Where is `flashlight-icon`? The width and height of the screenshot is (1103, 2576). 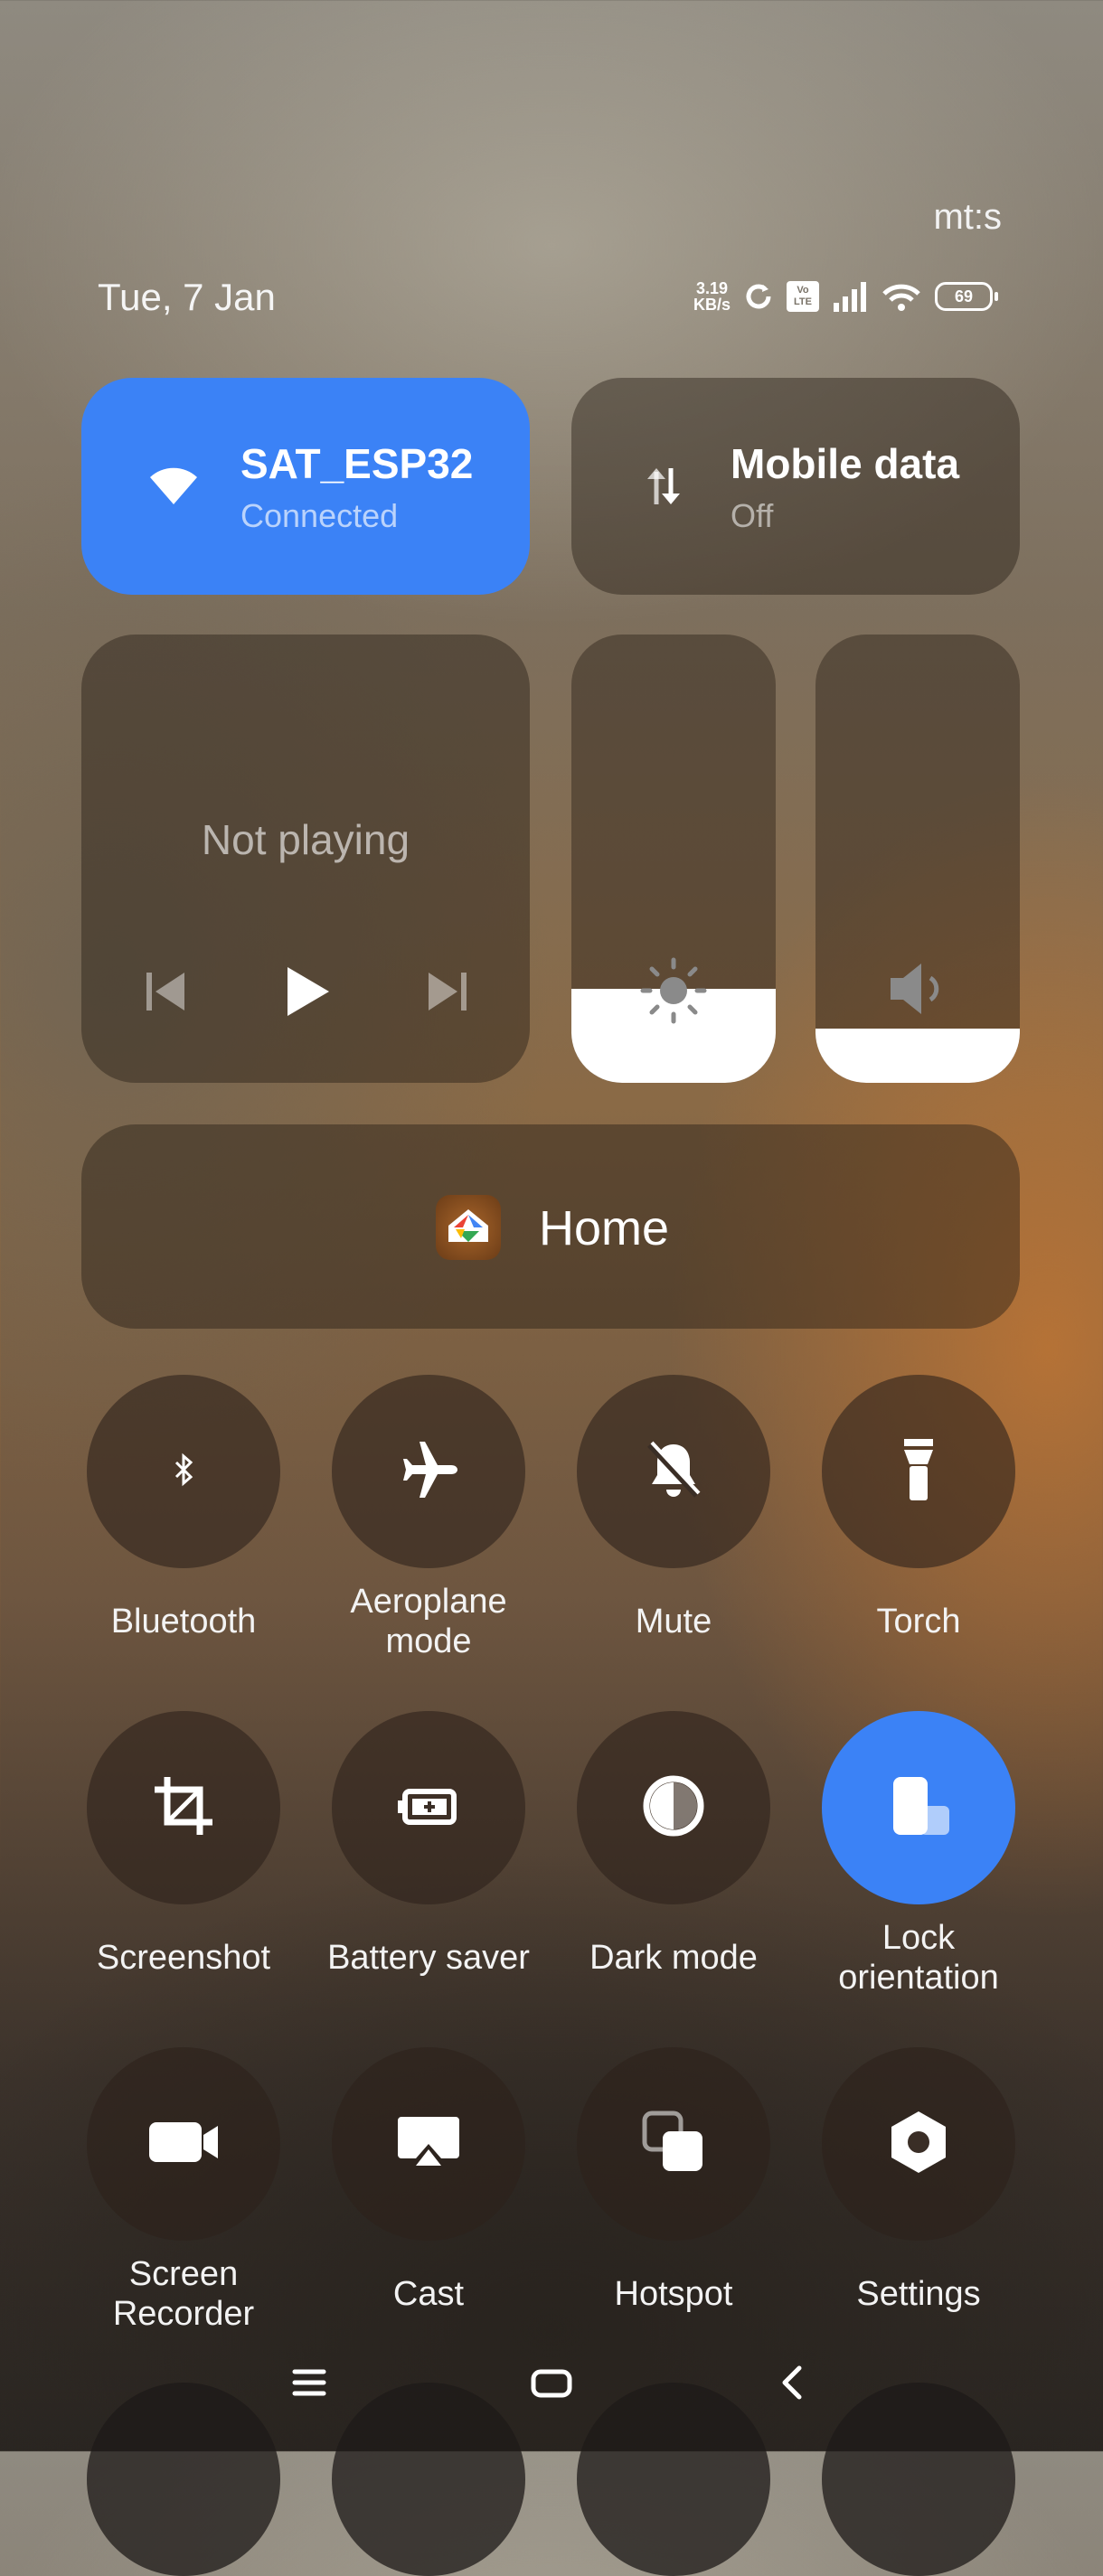
flashlight-icon is located at coordinates (918, 1472).